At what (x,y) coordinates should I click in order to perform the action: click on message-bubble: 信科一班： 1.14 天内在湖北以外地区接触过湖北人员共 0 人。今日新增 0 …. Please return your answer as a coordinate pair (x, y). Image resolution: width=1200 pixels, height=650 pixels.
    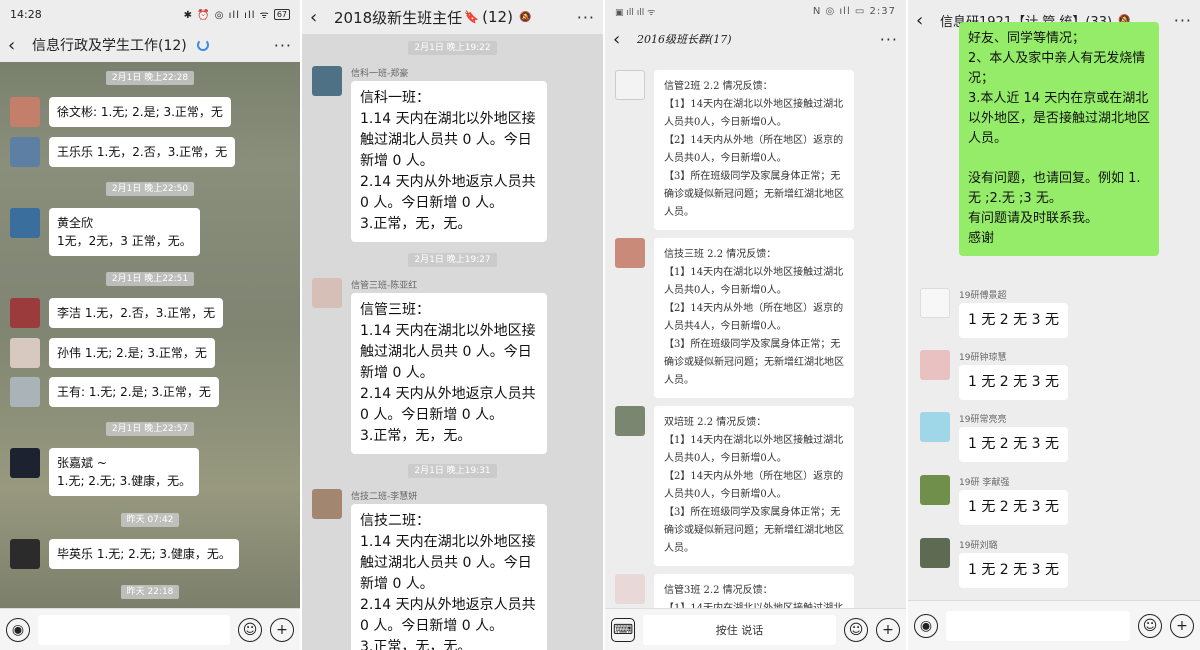
    Looking at the image, I should click on (449, 161).